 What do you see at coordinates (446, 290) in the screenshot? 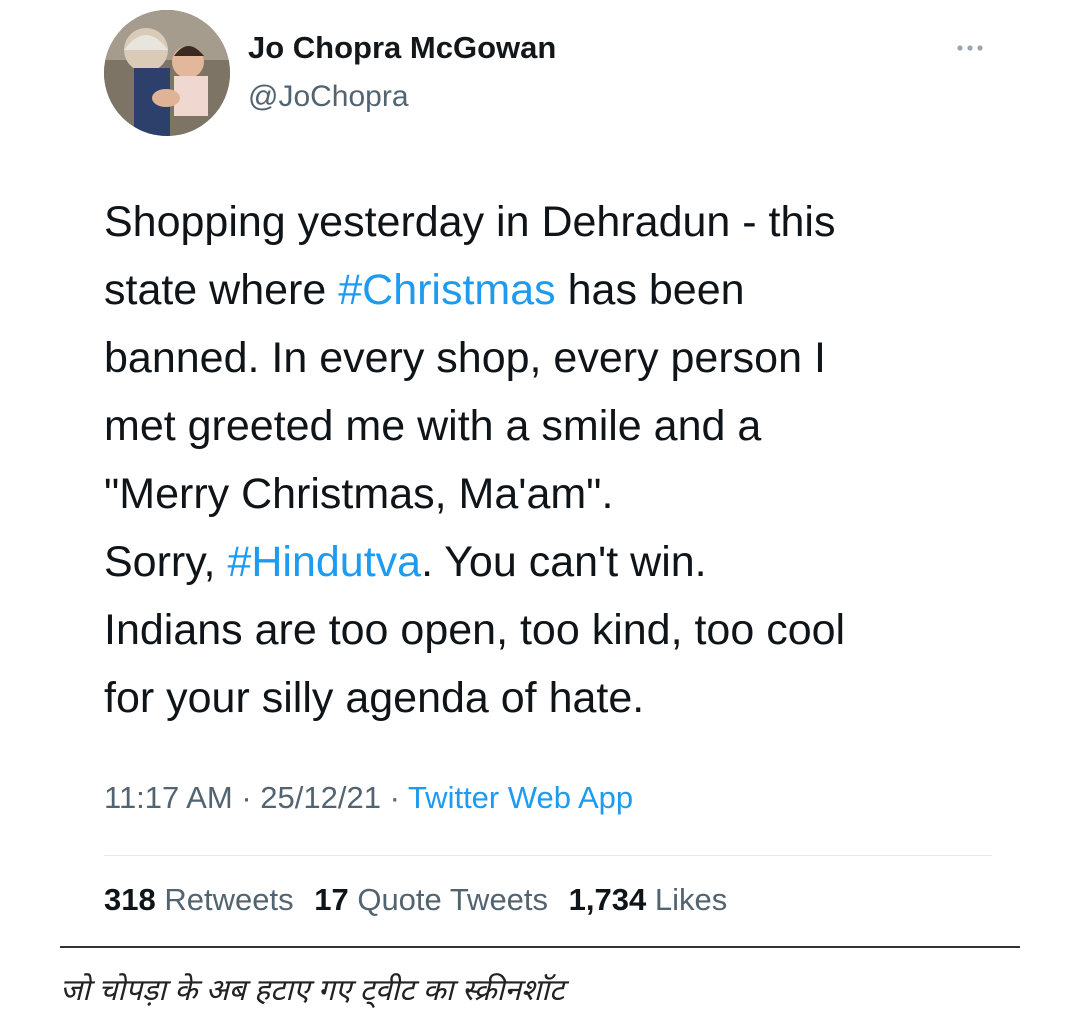
I see `hashtag-link: #Christmas` at bounding box center [446, 290].